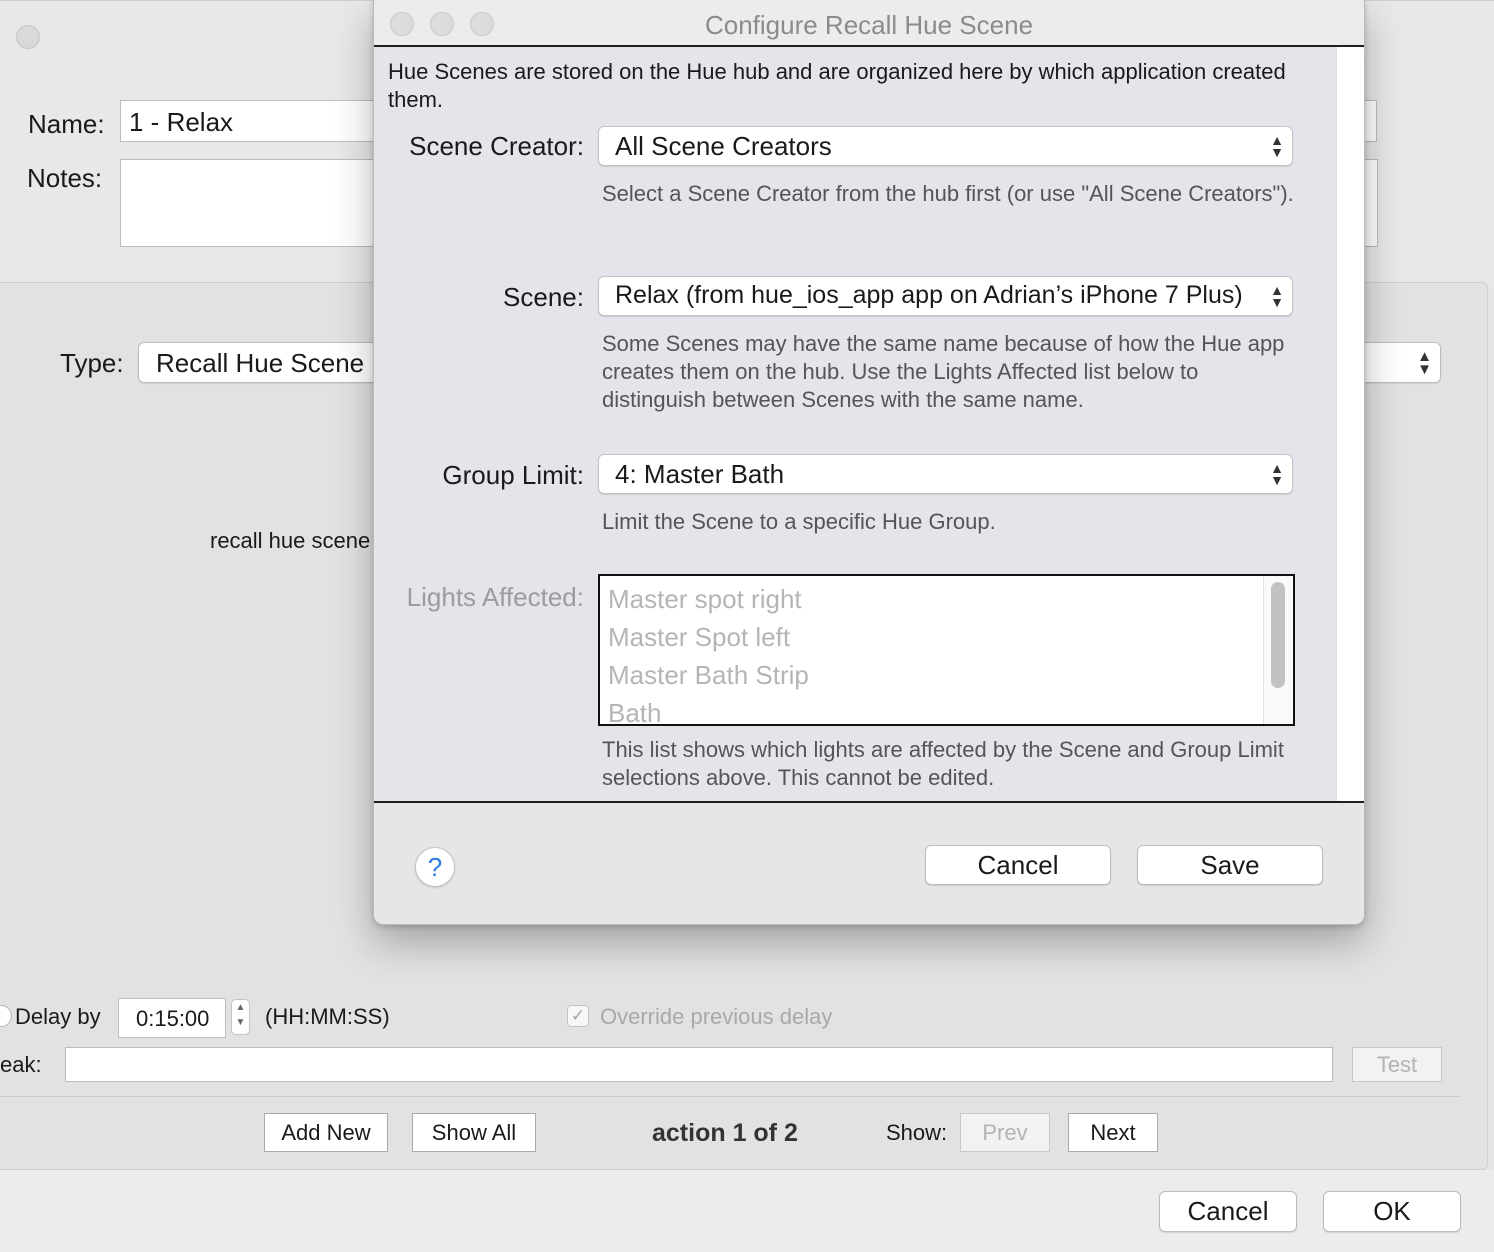 This screenshot has width=1494, height=1252. I want to click on dialog-title: Configure Recall Hue Scene, so click(869, 25).